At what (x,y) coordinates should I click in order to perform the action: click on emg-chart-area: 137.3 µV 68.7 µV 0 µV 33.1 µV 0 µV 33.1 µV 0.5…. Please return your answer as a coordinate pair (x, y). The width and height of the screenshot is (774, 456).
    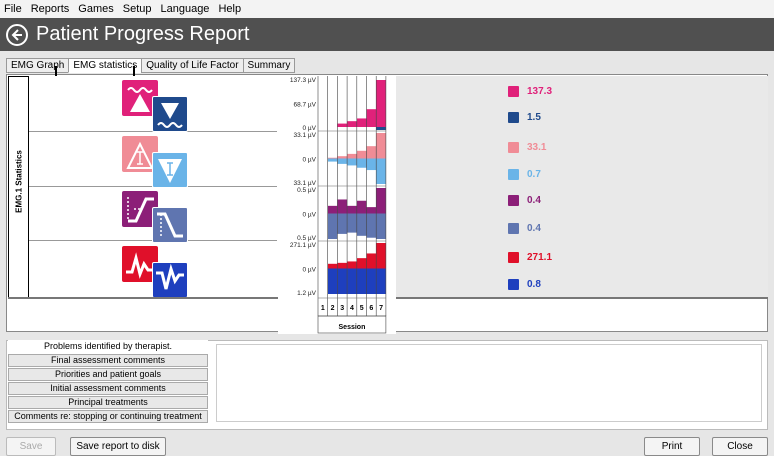
    Looking at the image, I should click on (337, 205).